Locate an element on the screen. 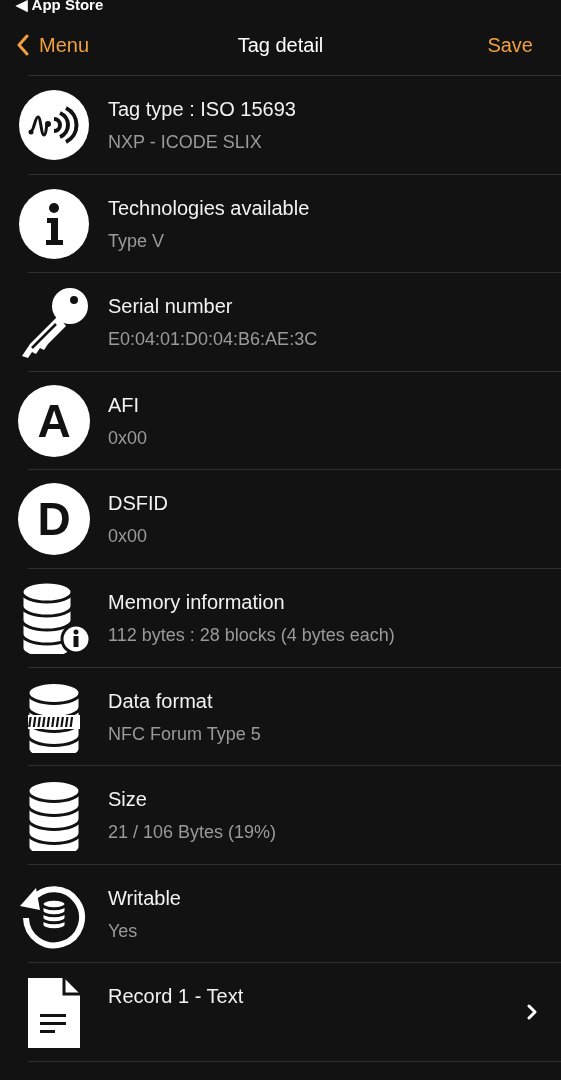 Image resolution: width=561 pixels, height=1080 pixels. item-value: E0:04:01:D0:04:B6:AE:3C is located at coordinates (213, 340).